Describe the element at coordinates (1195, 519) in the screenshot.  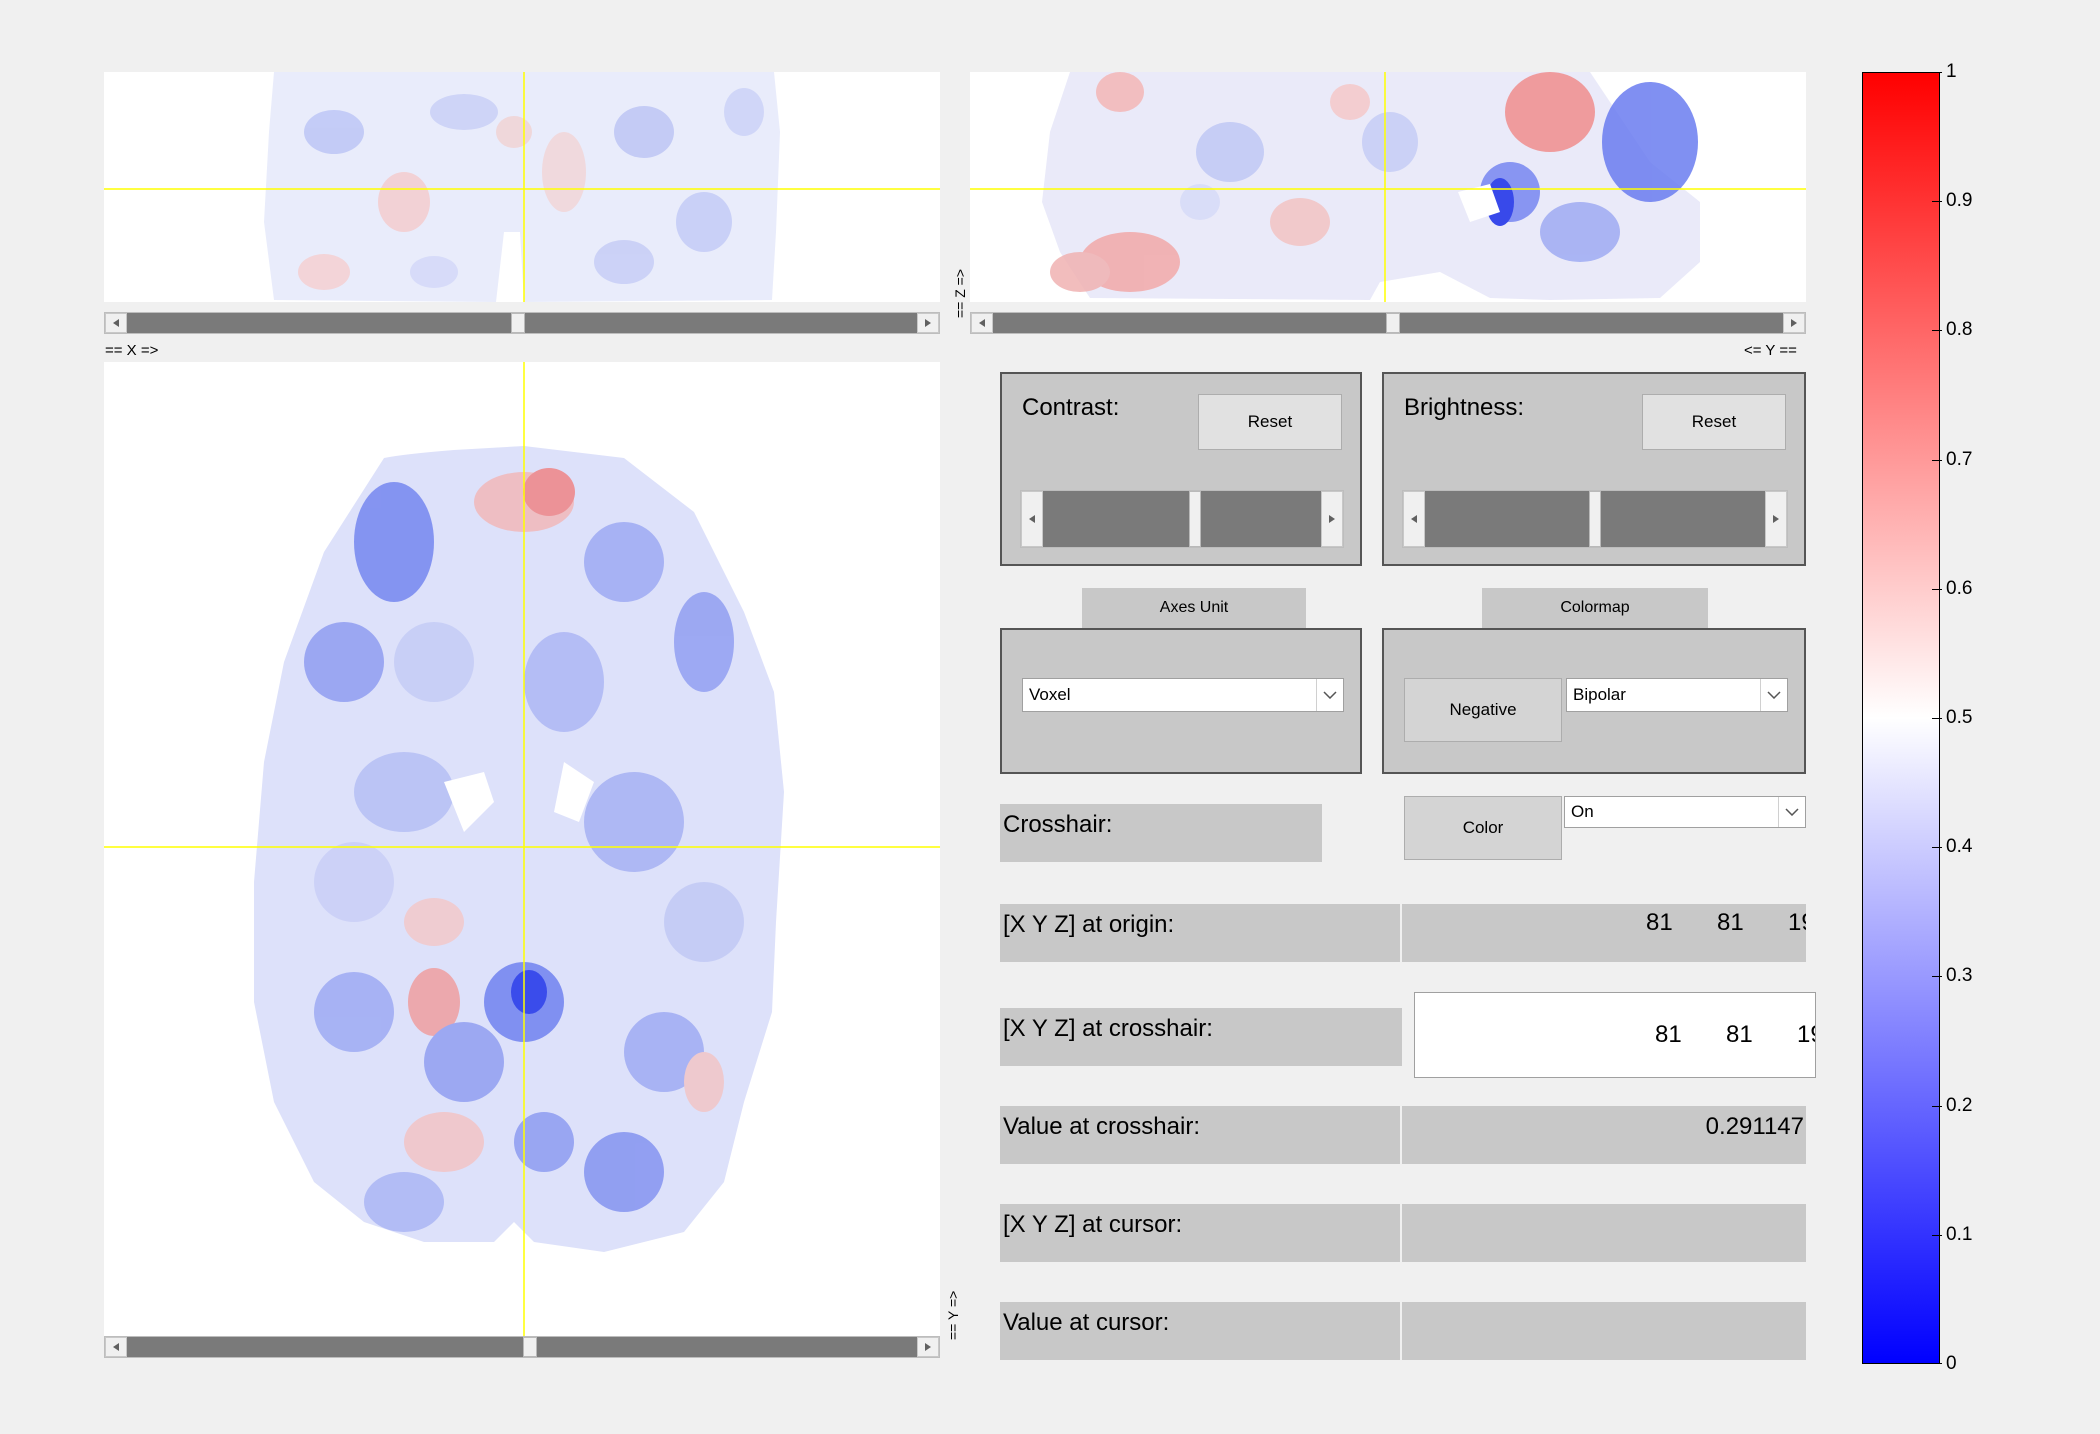
I see `contrast-slider-thumb` at that location.